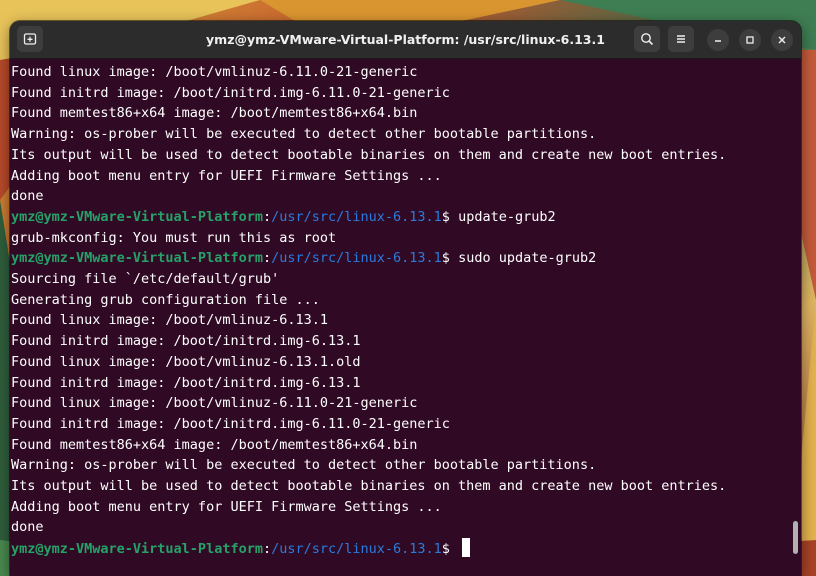 This screenshot has height=576, width=816. I want to click on output-line: grub-mkconfig: You must run this as root, so click(174, 237).